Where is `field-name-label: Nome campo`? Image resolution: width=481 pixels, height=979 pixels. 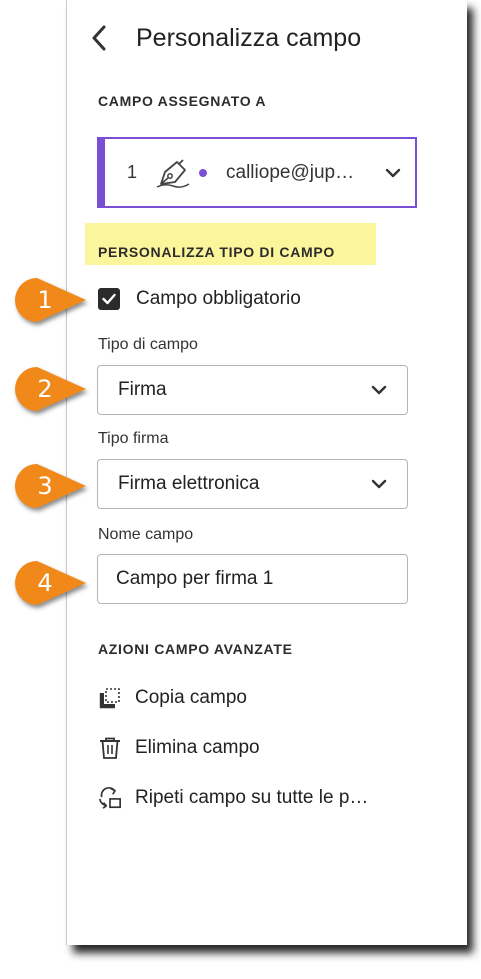 field-name-label: Nome campo is located at coordinates (146, 534).